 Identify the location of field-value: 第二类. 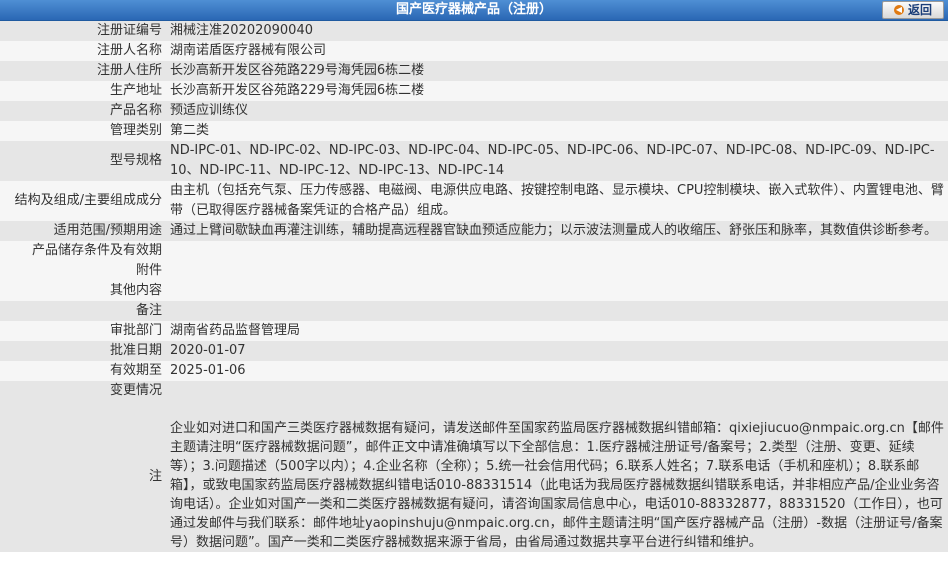
(557, 131).